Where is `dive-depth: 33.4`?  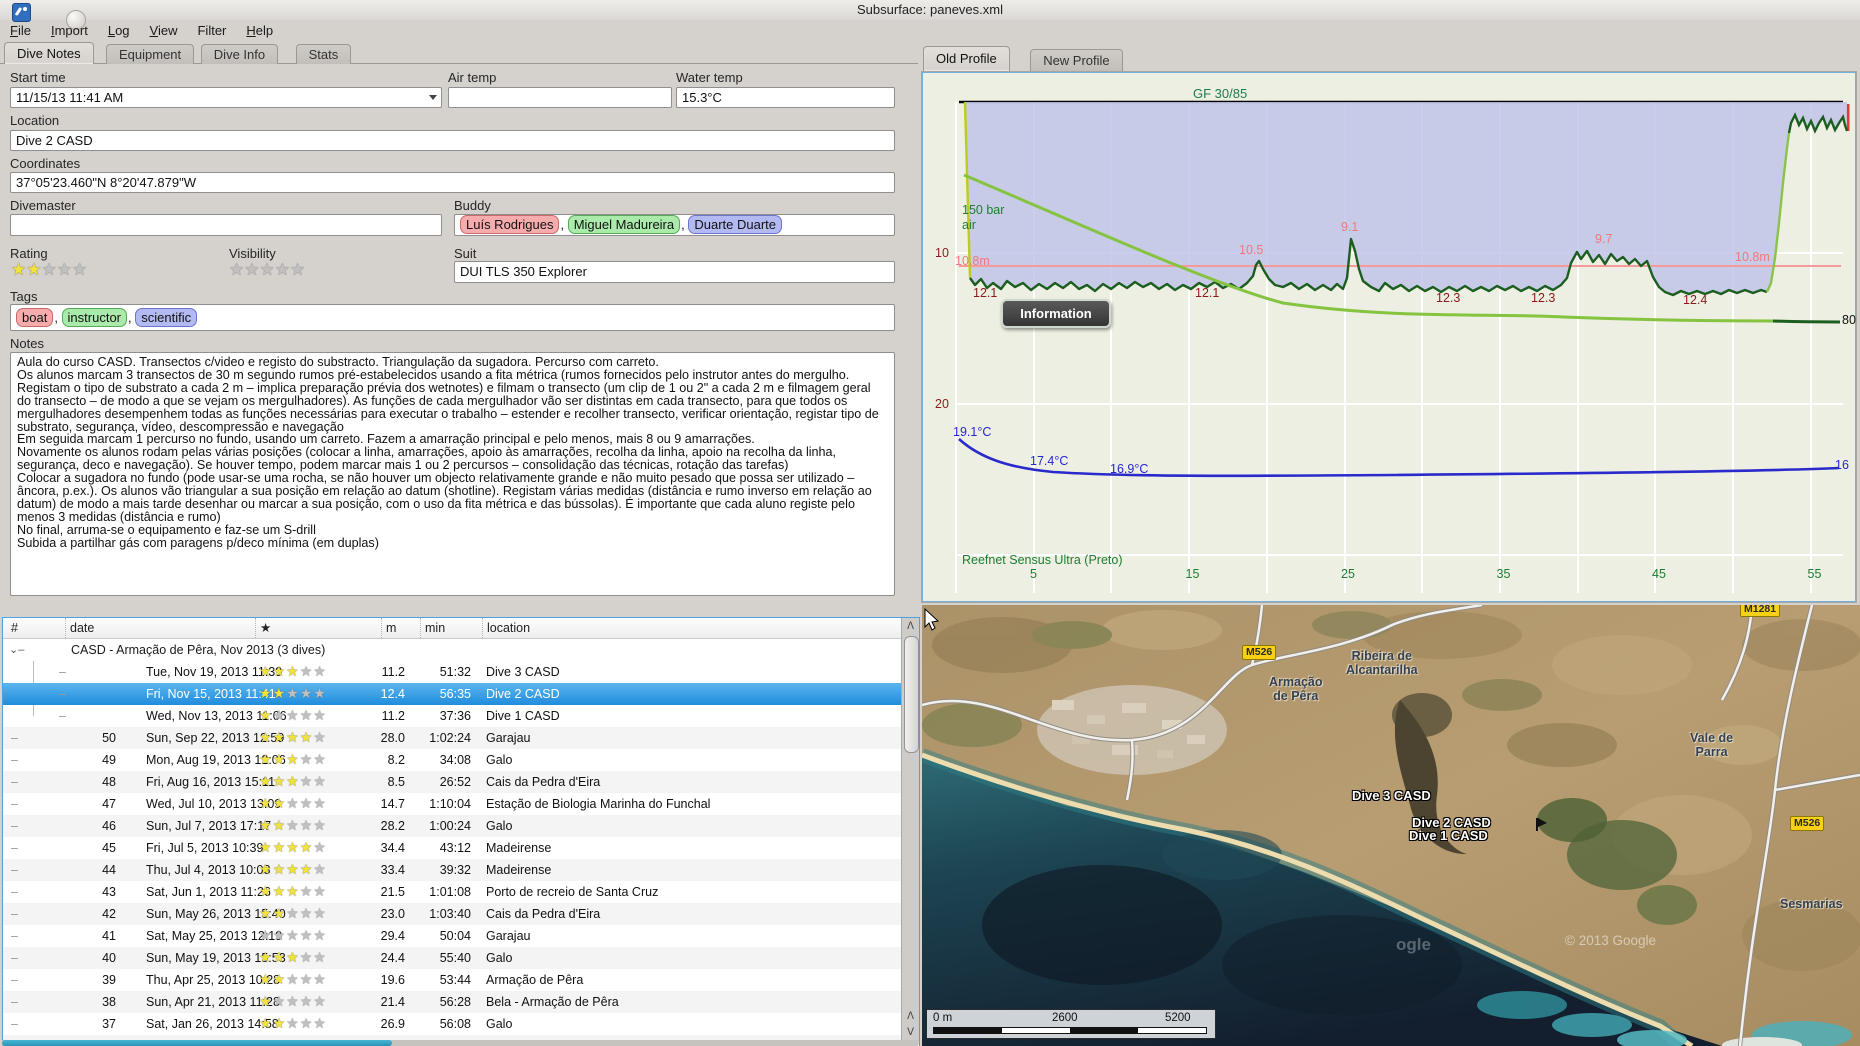 dive-depth: 33.4 is located at coordinates (392, 870).